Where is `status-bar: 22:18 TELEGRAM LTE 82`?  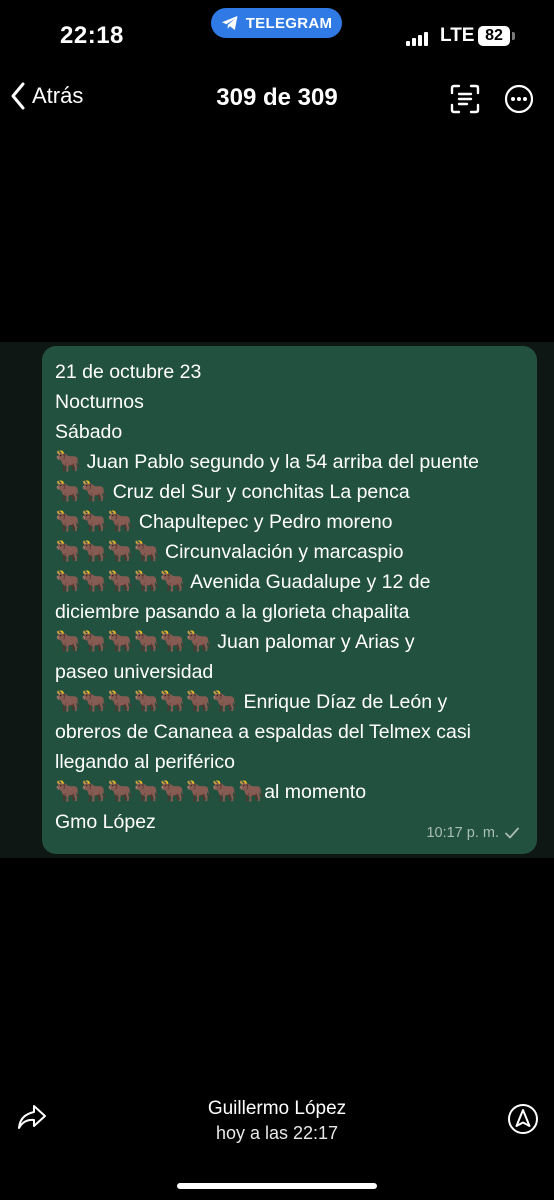 status-bar: 22:18 TELEGRAM LTE 82 is located at coordinates (277, 36).